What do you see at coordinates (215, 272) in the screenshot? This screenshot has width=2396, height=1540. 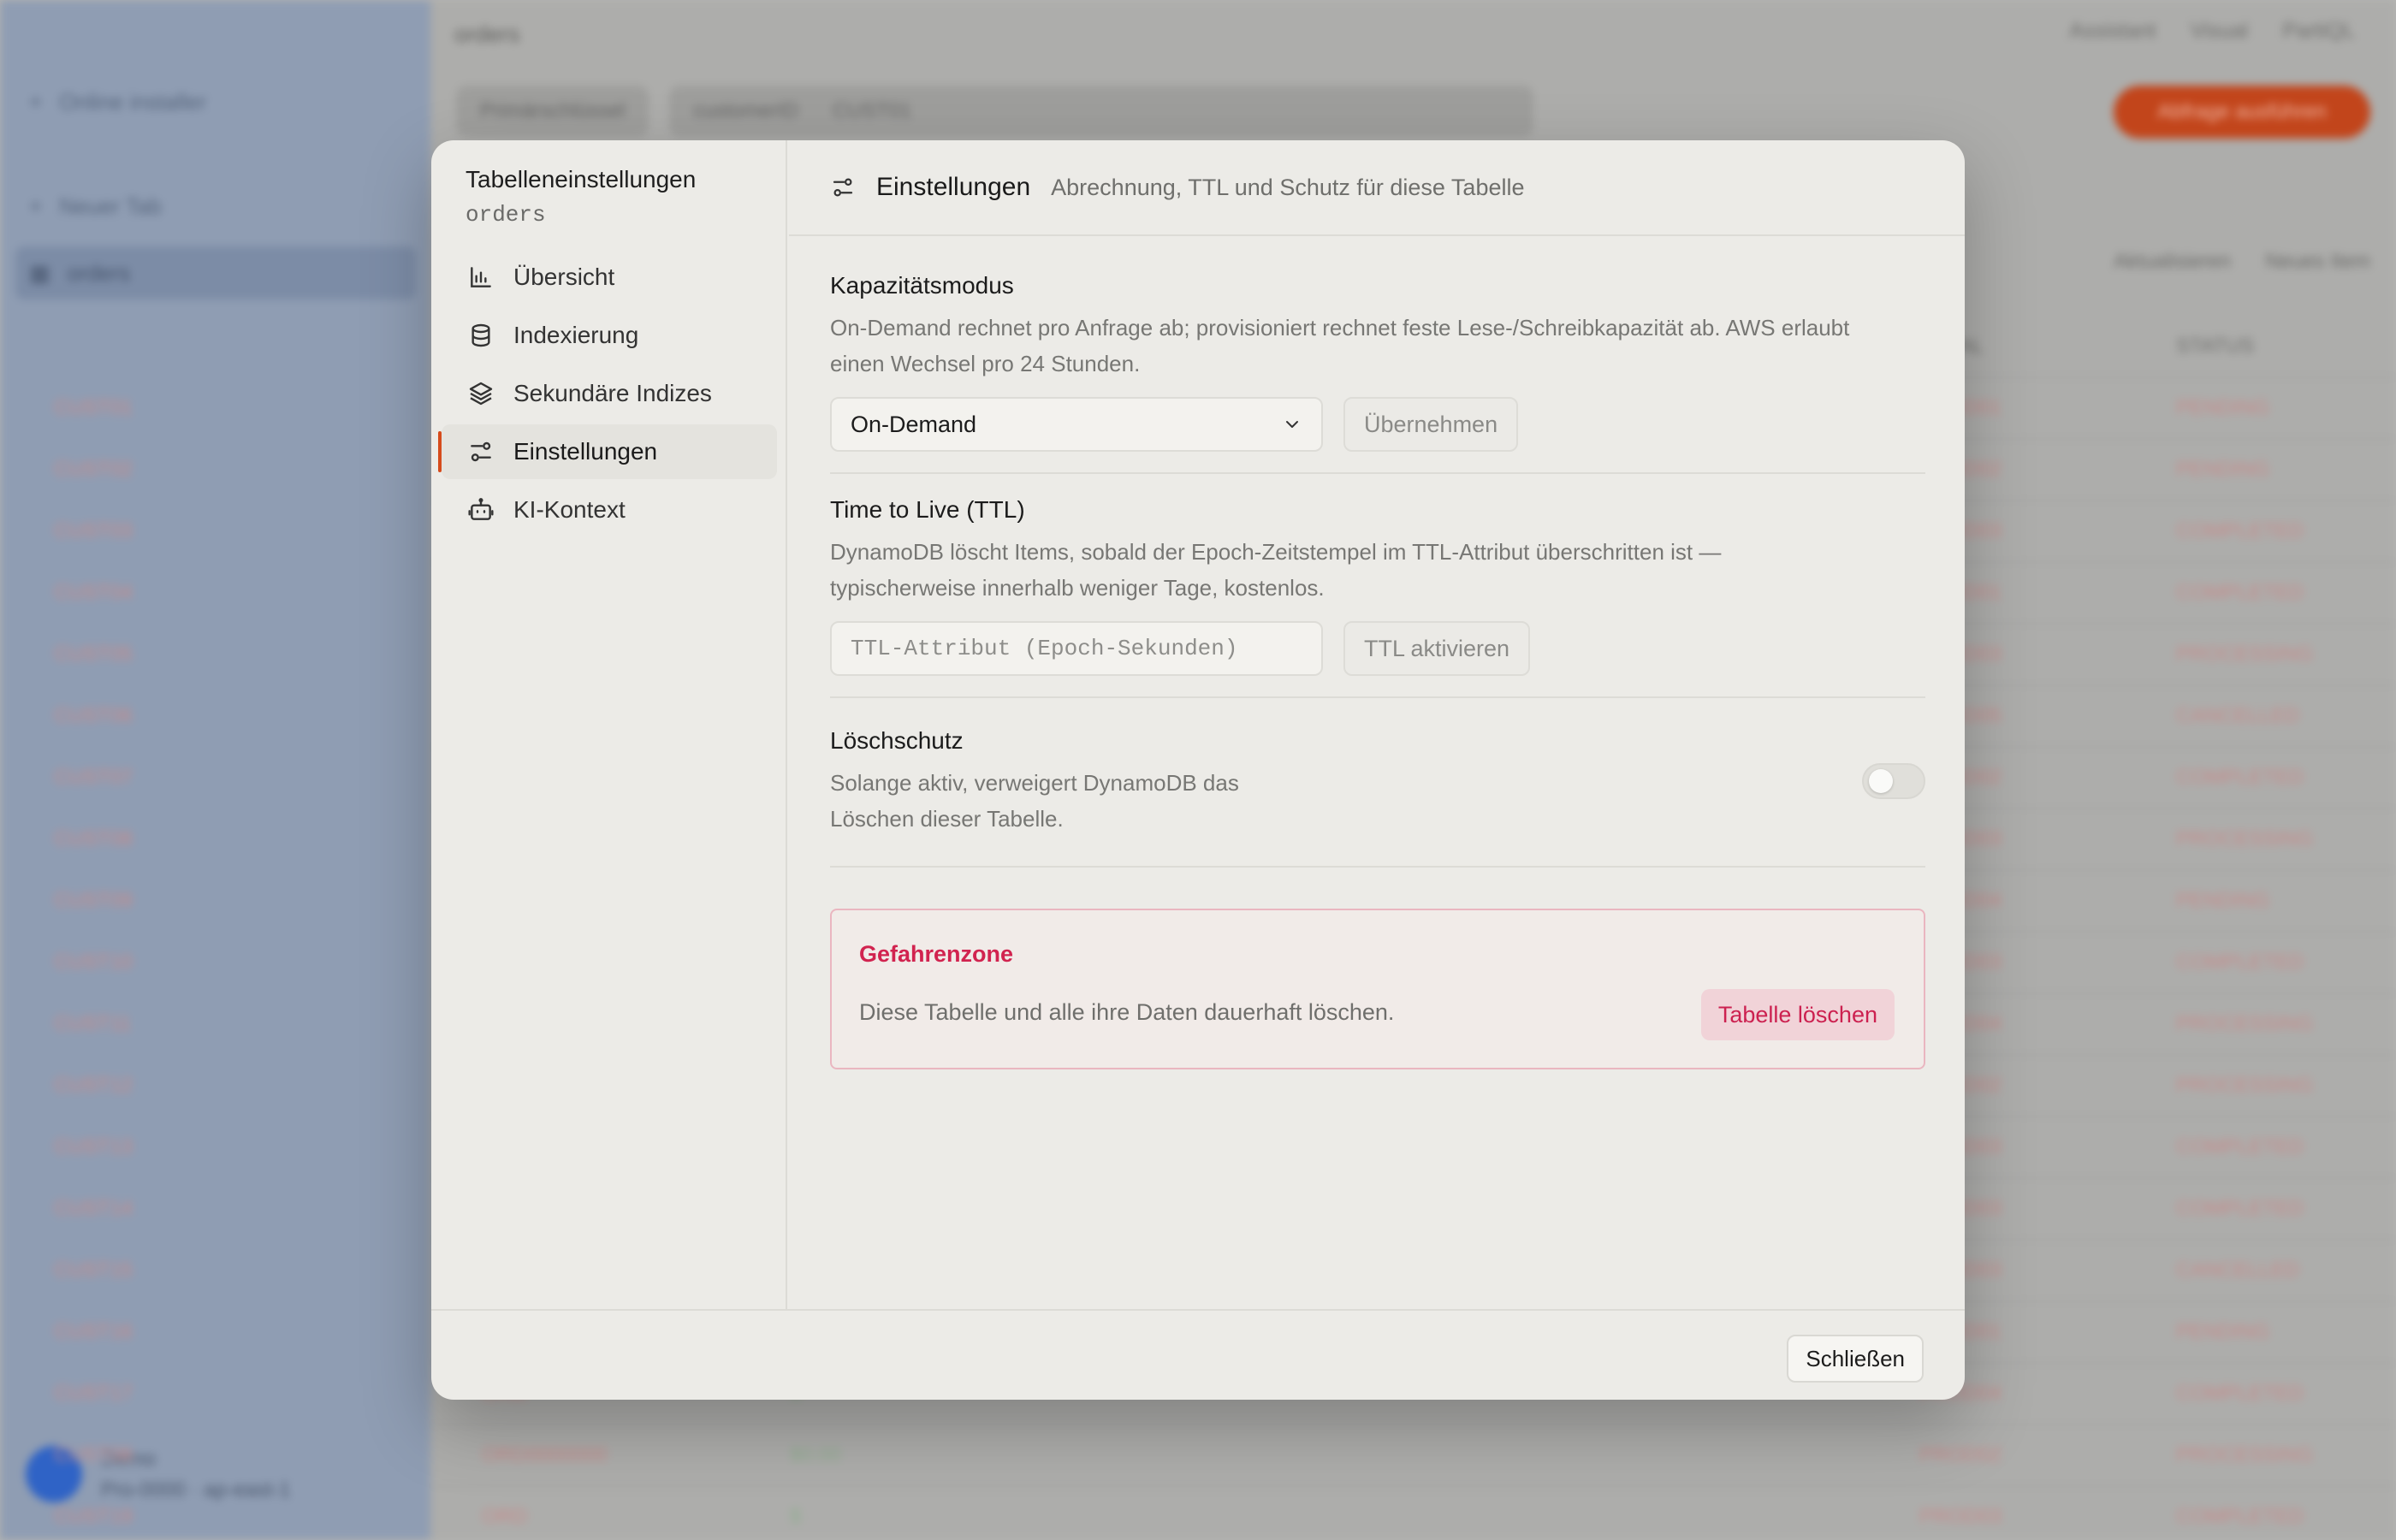 I see `bg-sidebar-item-active: ▦ orders` at bounding box center [215, 272].